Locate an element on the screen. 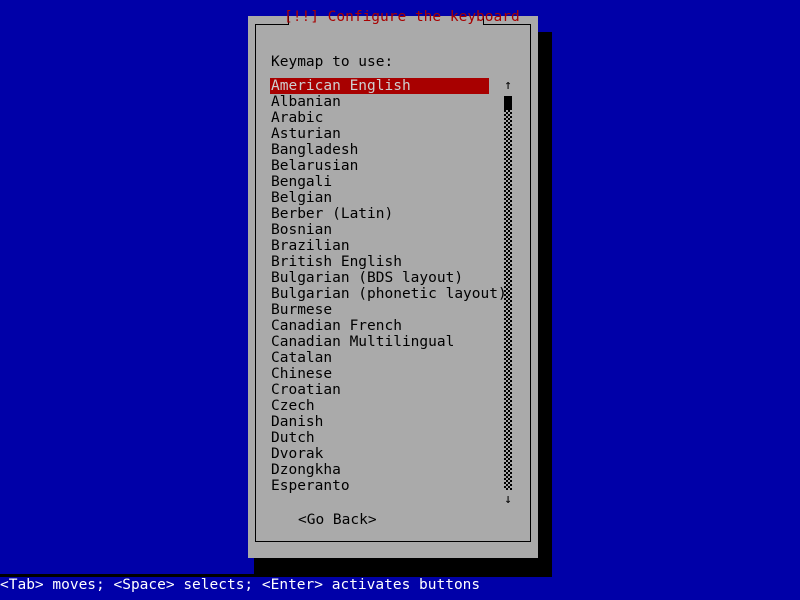  scrollbar-track is located at coordinates (508, 293).